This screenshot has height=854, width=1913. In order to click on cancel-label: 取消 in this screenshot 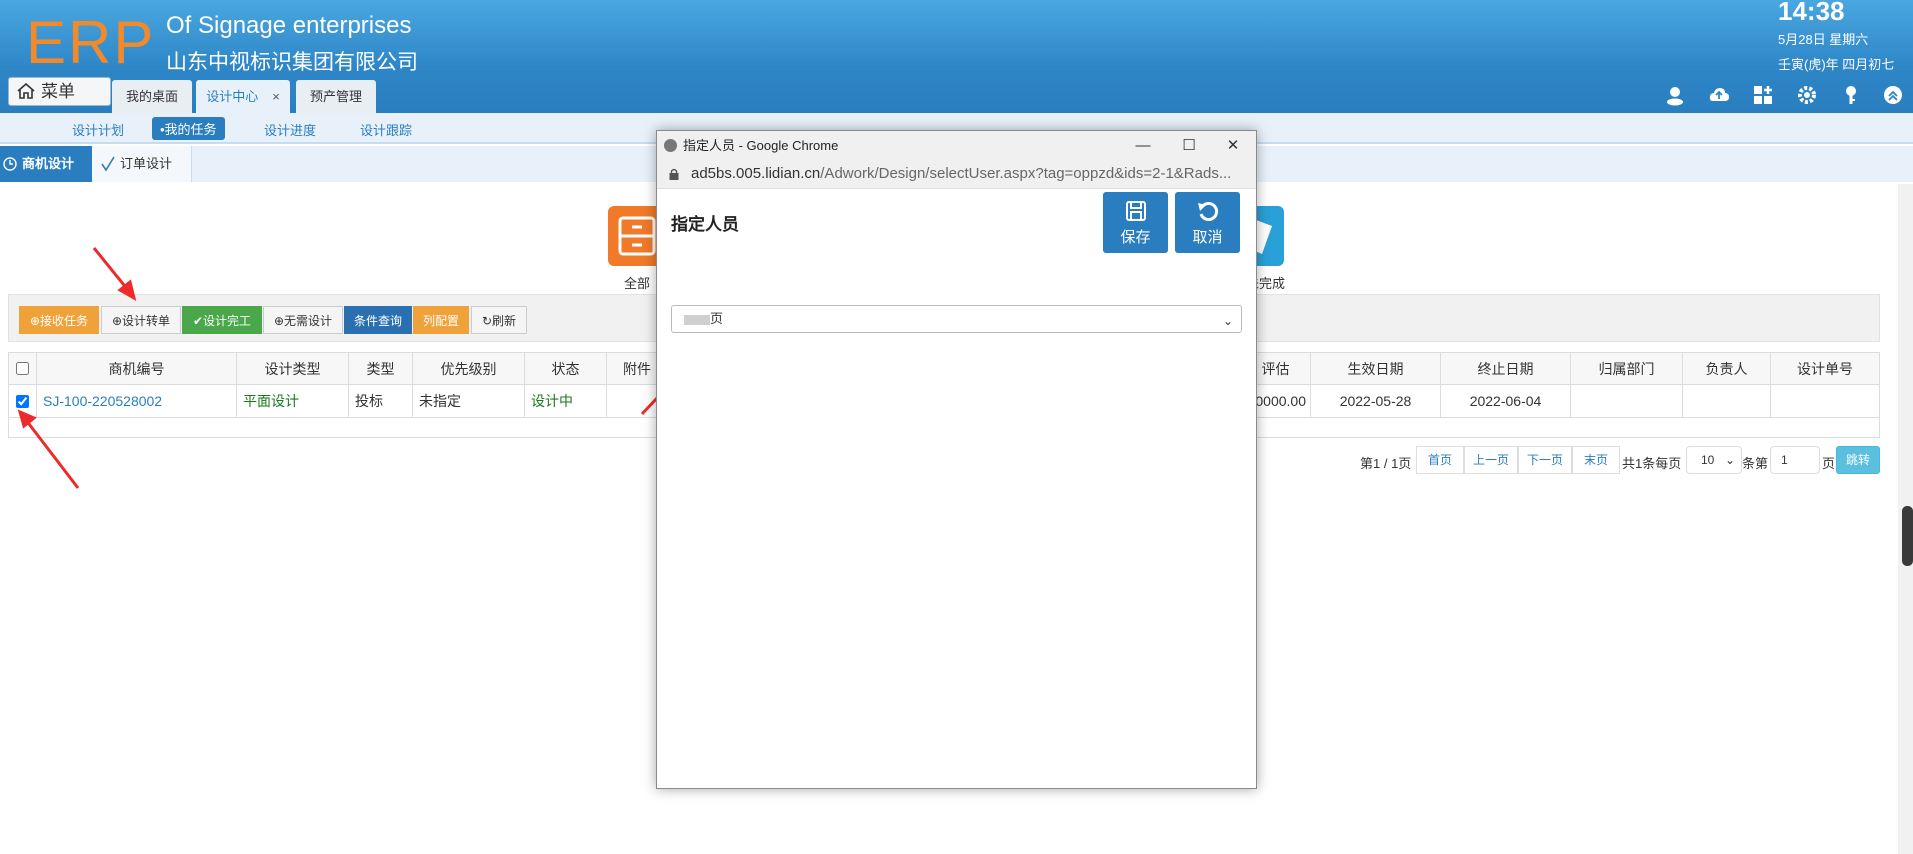, I will do `click(1207, 237)`.